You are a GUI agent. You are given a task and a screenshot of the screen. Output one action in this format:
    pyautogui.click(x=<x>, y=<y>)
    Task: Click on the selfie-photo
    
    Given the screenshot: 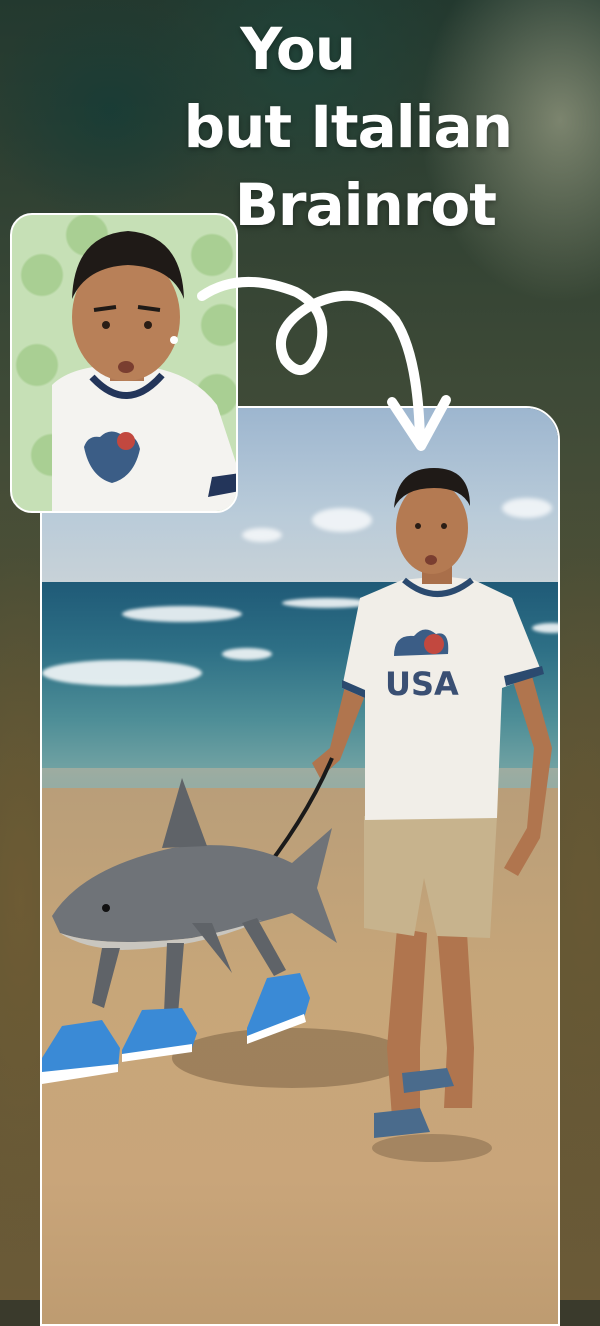 What is the action you would take?
    pyautogui.click(x=124, y=363)
    